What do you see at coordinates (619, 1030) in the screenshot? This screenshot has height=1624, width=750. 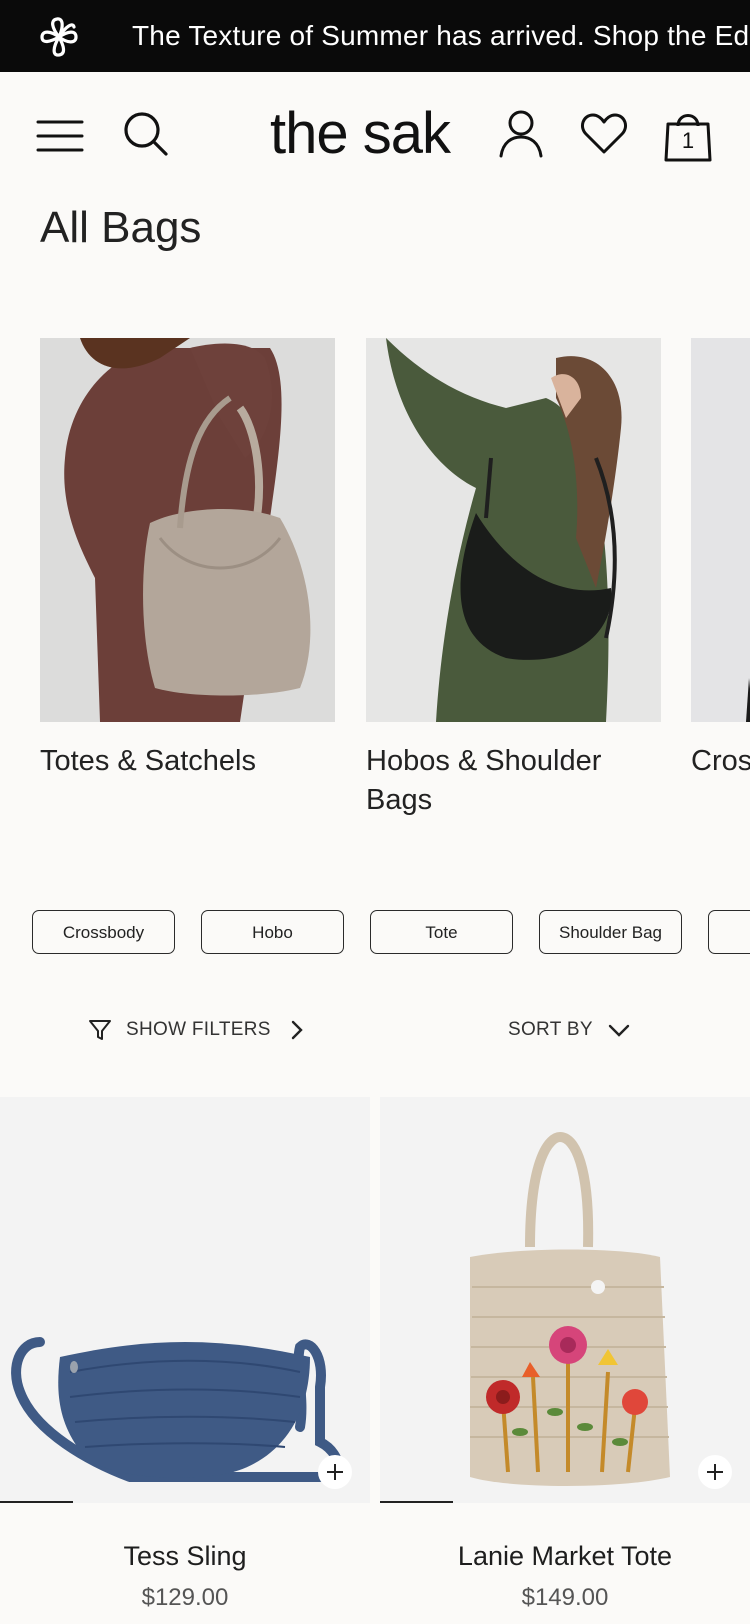 I see `chevron-down-icon` at bounding box center [619, 1030].